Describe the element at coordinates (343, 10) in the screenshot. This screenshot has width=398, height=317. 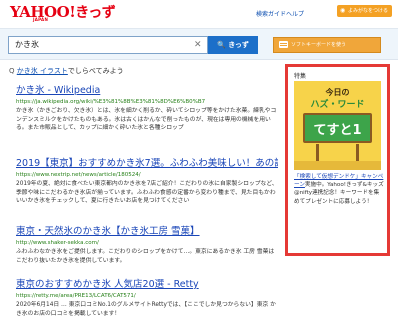
I see `furigana-icon: ◉` at that location.